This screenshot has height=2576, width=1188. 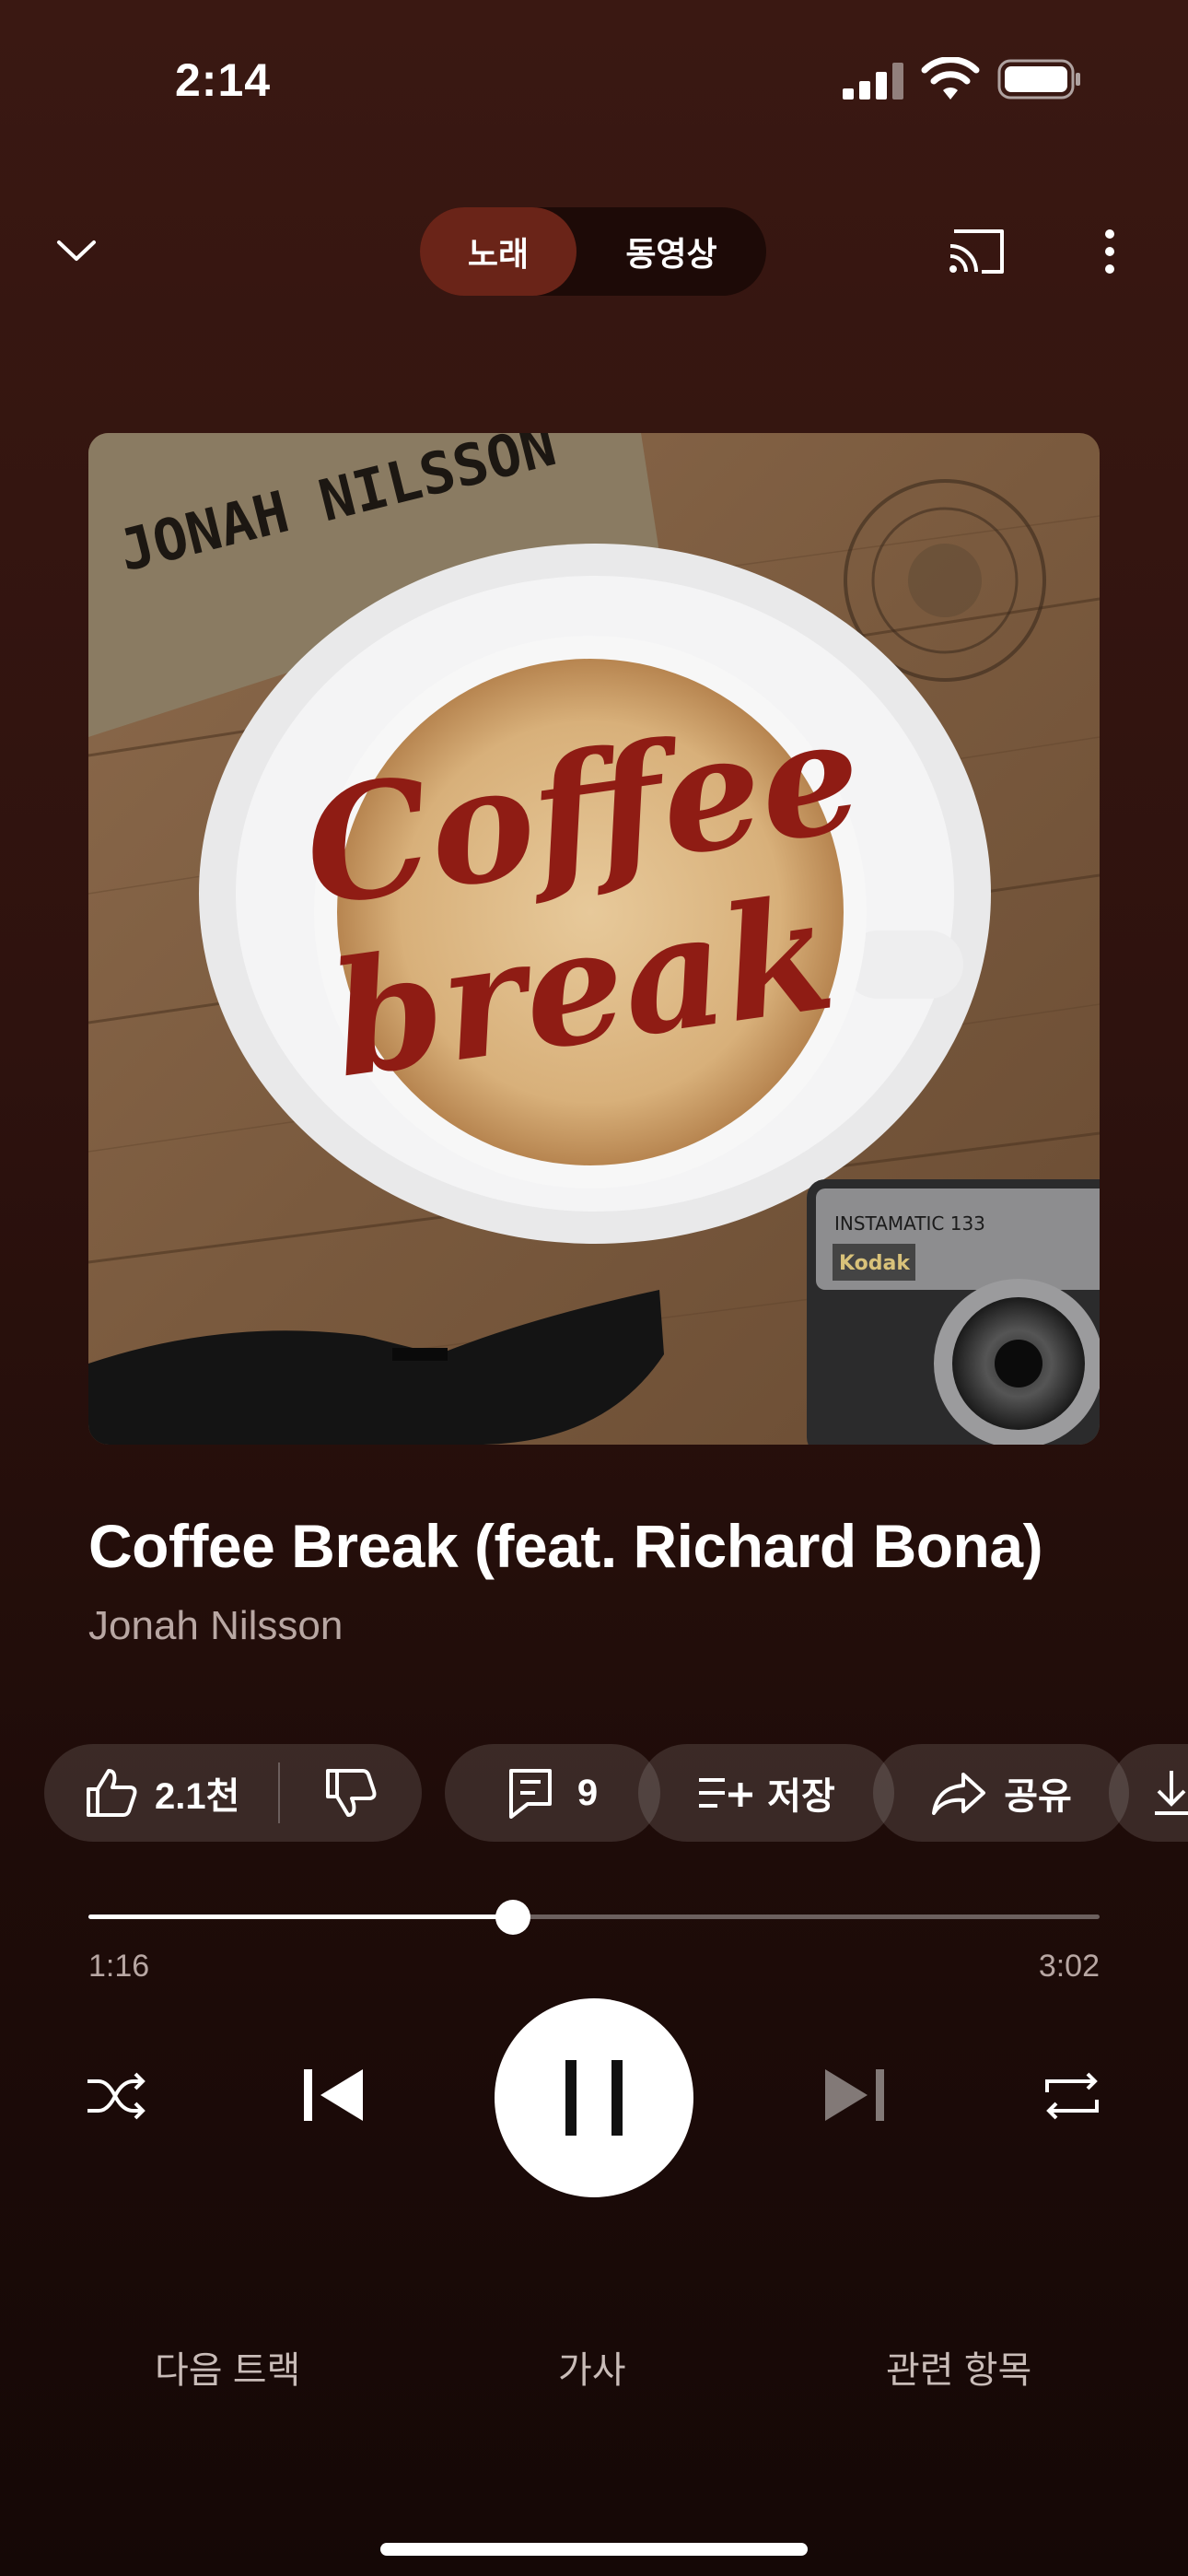 I want to click on track-title: Coffee Break (feat. Richard Bona), so click(x=565, y=1546).